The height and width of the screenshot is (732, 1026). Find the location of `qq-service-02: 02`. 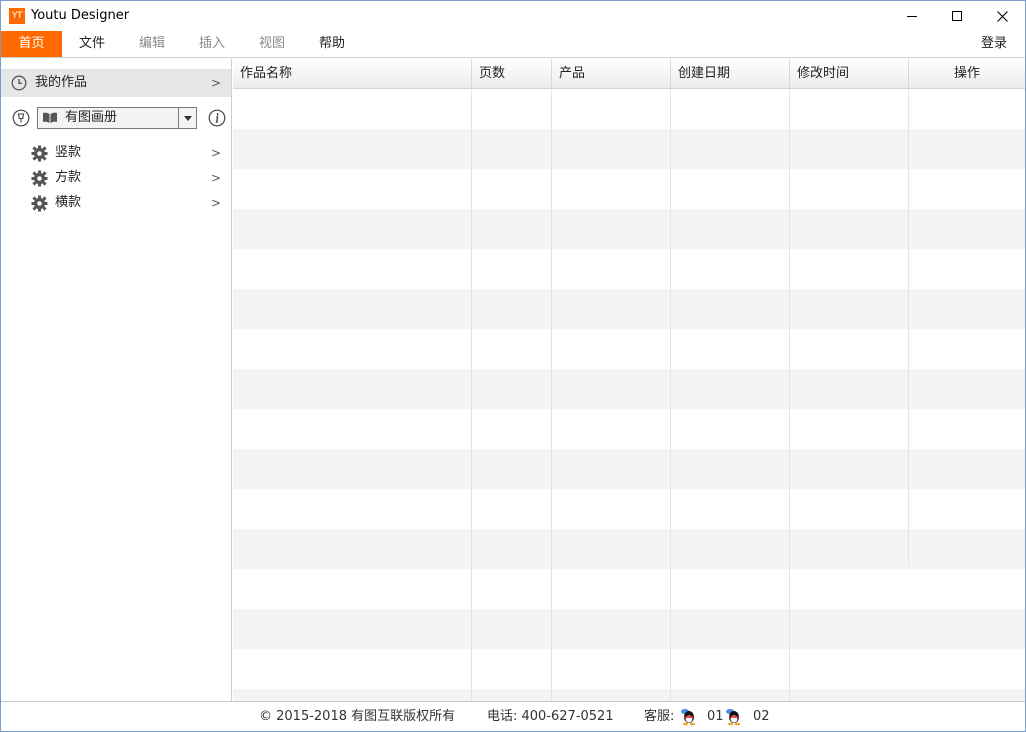

qq-service-02: 02 is located at coordinates (761, 717).